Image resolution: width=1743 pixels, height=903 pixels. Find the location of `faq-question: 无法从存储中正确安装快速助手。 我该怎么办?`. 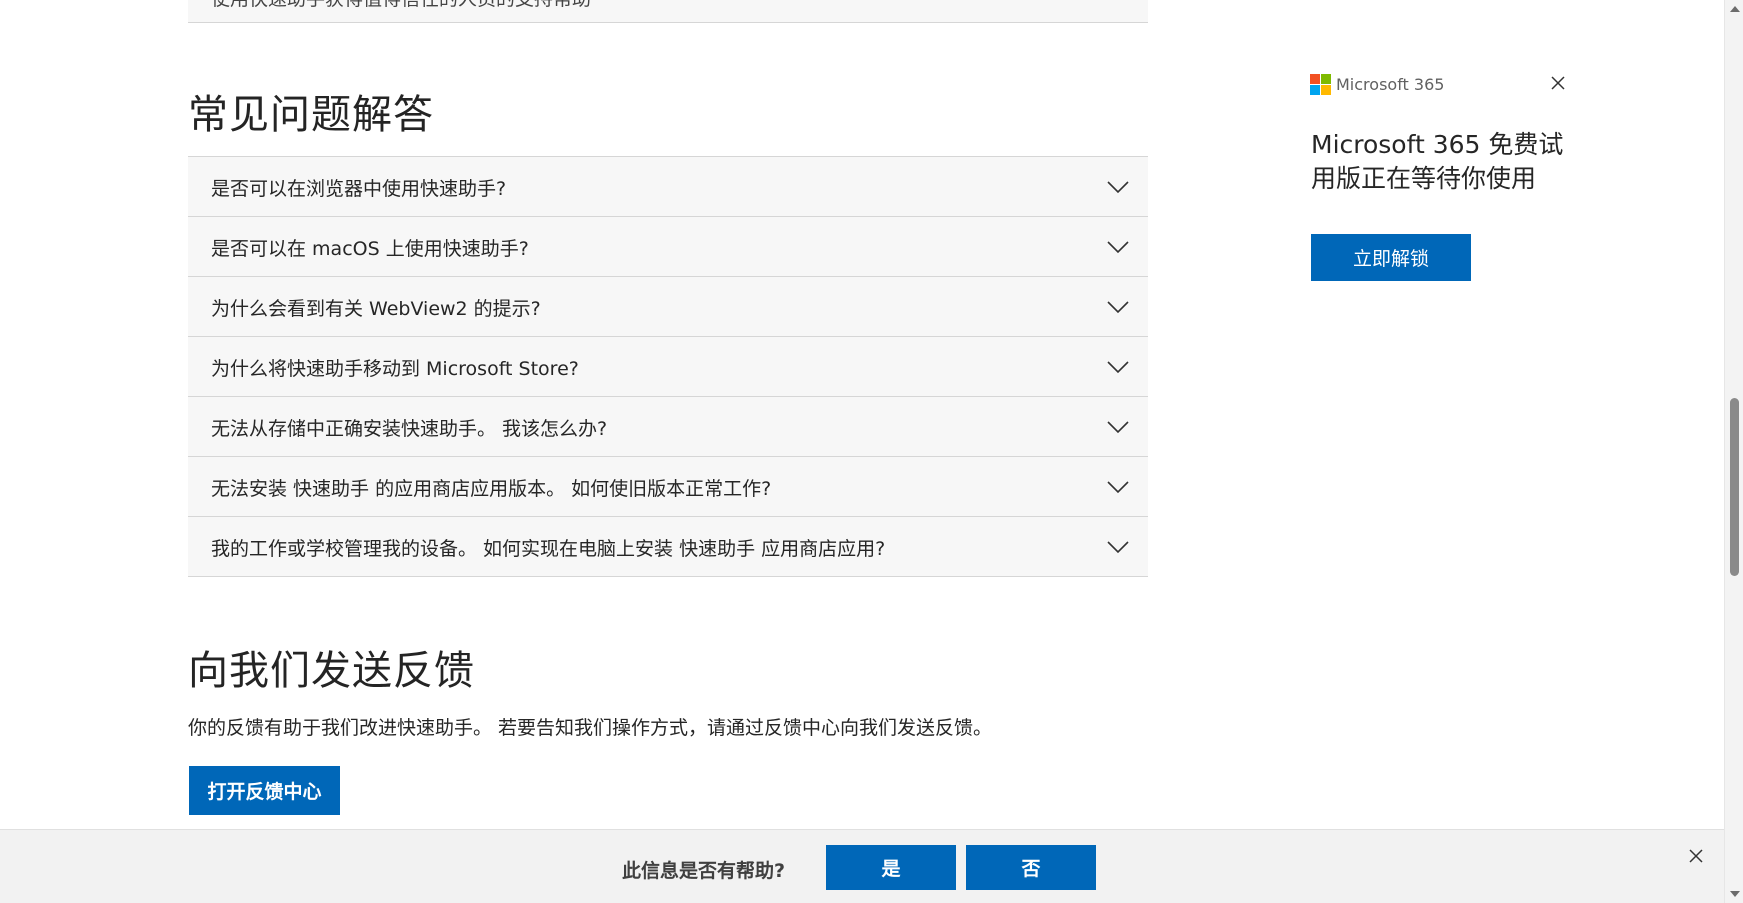

faq-question: 无法从存储中正确安装快速助手。 我该怎么办? is located at coordinates (409, 429).